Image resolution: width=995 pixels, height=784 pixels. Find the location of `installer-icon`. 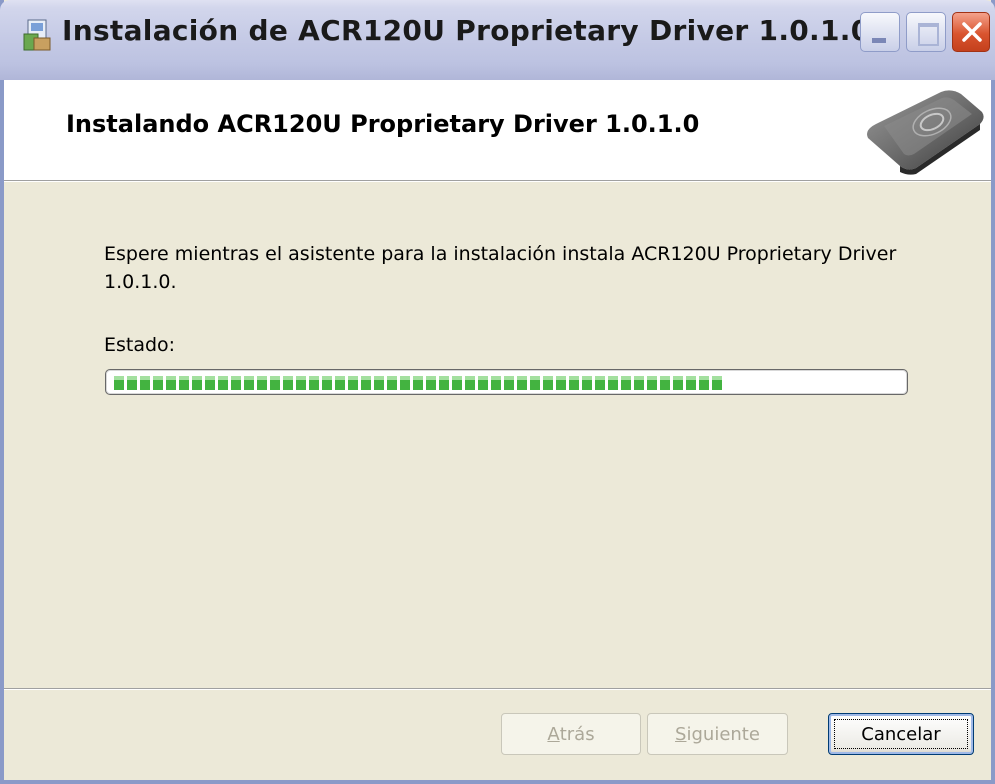

installer-icon is located at coordinates (37, 35).